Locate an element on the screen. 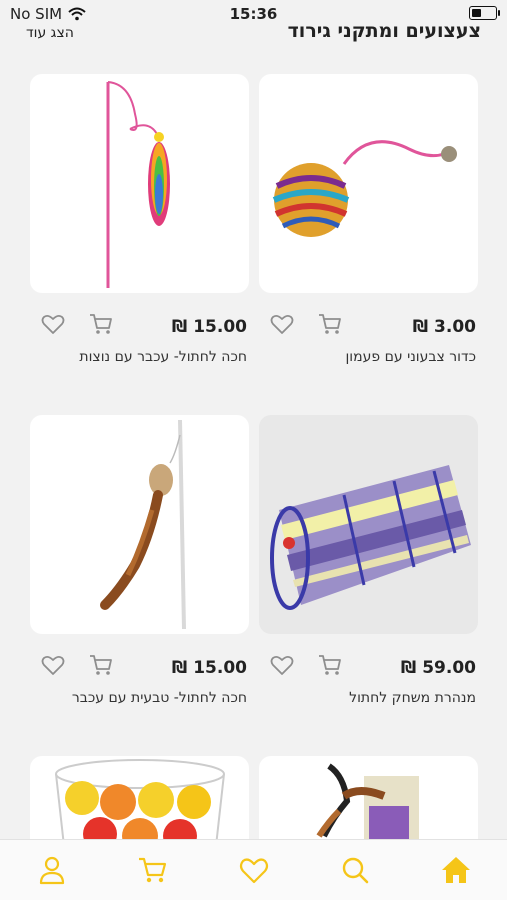 This screenshot has height=900, width=507. tab-search is located at coordinates (355, 870).